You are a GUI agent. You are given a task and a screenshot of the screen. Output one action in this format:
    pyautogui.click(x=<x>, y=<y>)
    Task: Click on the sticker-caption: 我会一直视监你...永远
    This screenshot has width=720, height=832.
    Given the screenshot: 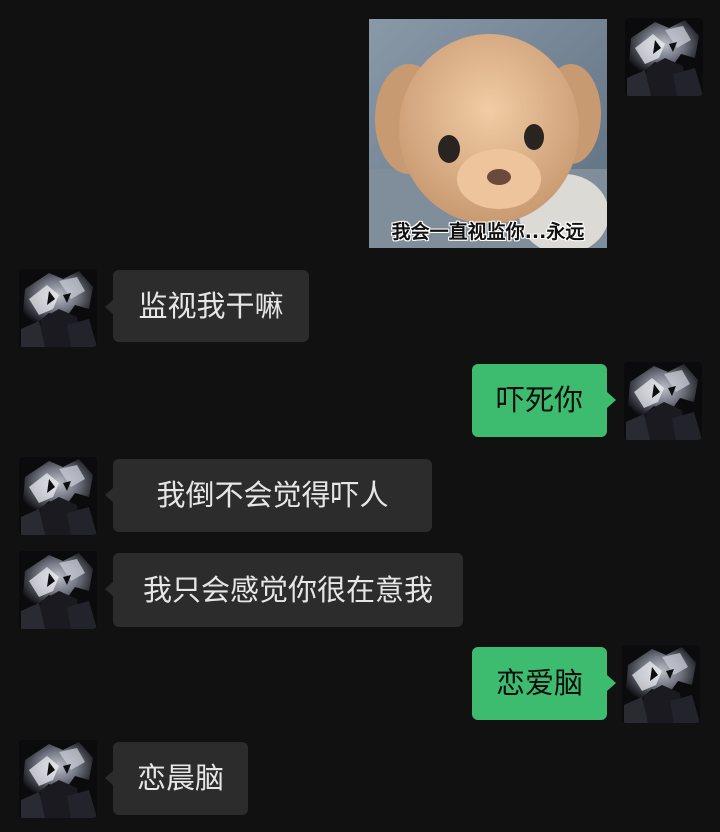 What is the action you would take?
    pyautogui.click(x=488, y=232)
    